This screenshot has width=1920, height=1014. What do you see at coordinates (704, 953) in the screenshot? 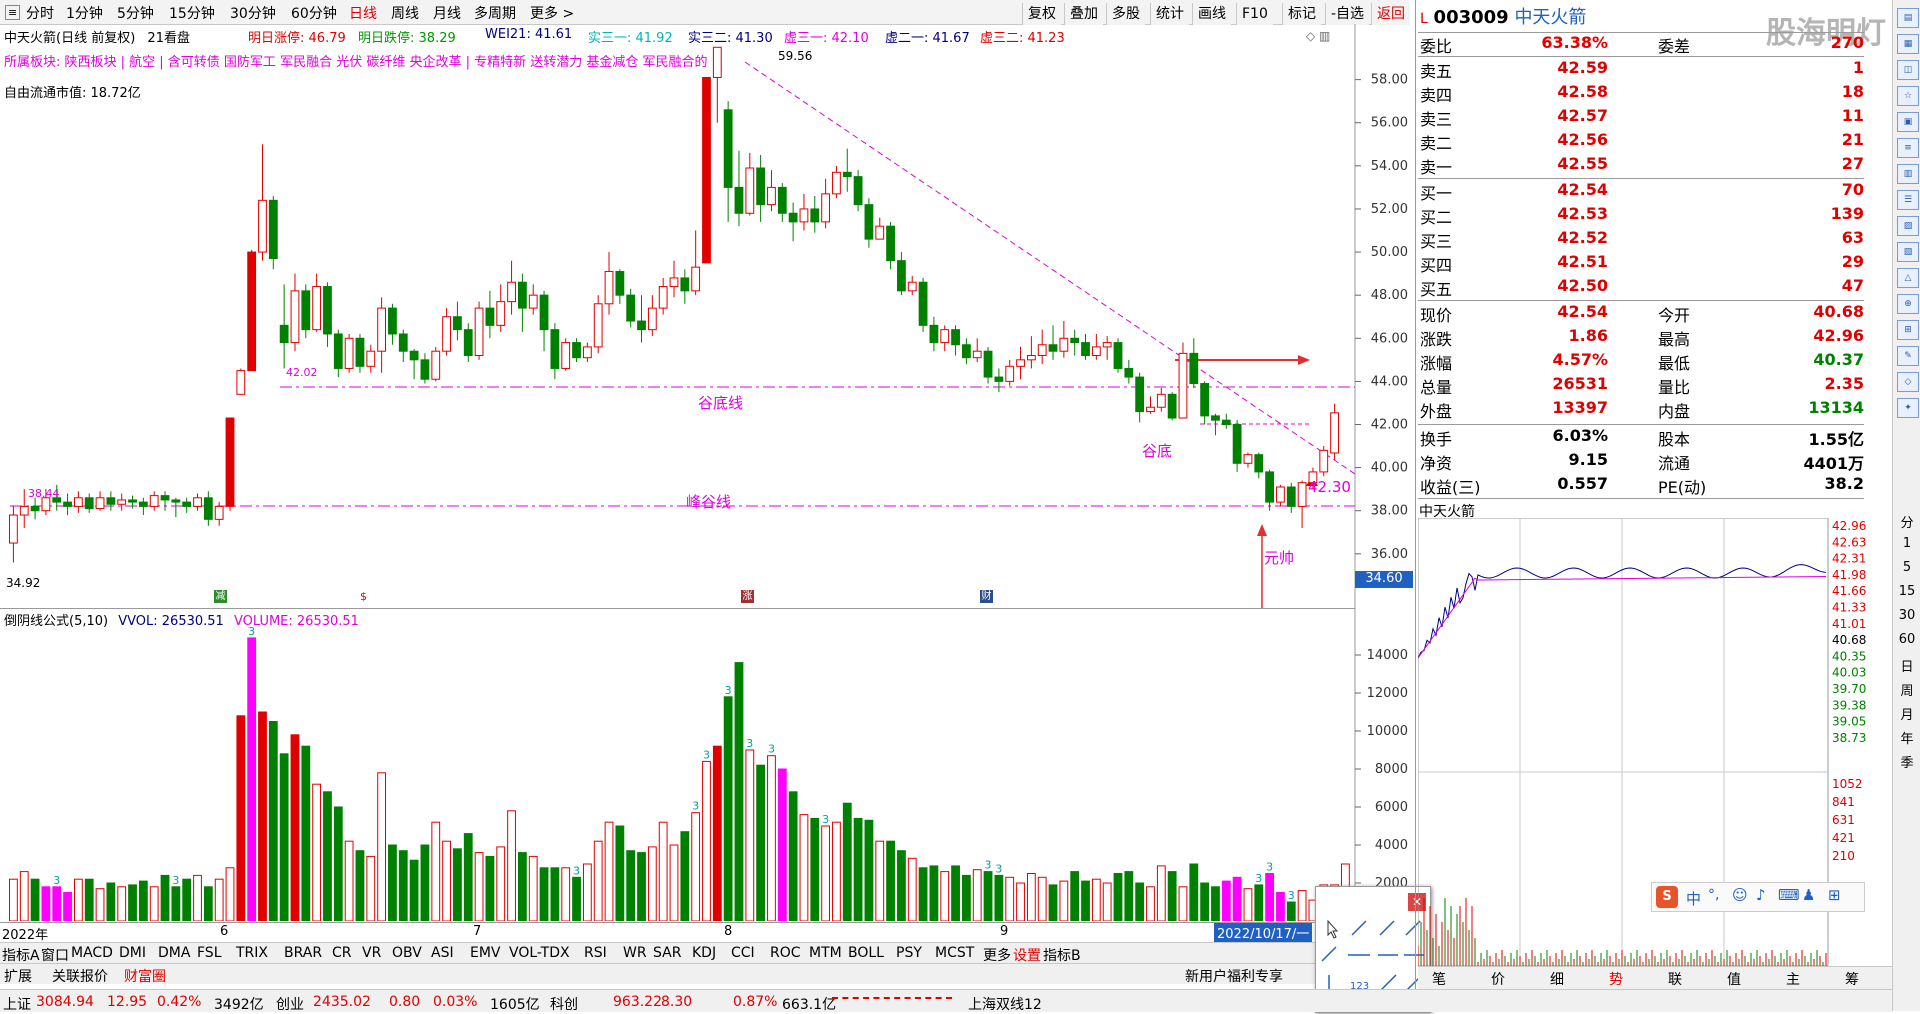
I see `indicator-tab-17: KDJ` at bounding box center [704, 953].